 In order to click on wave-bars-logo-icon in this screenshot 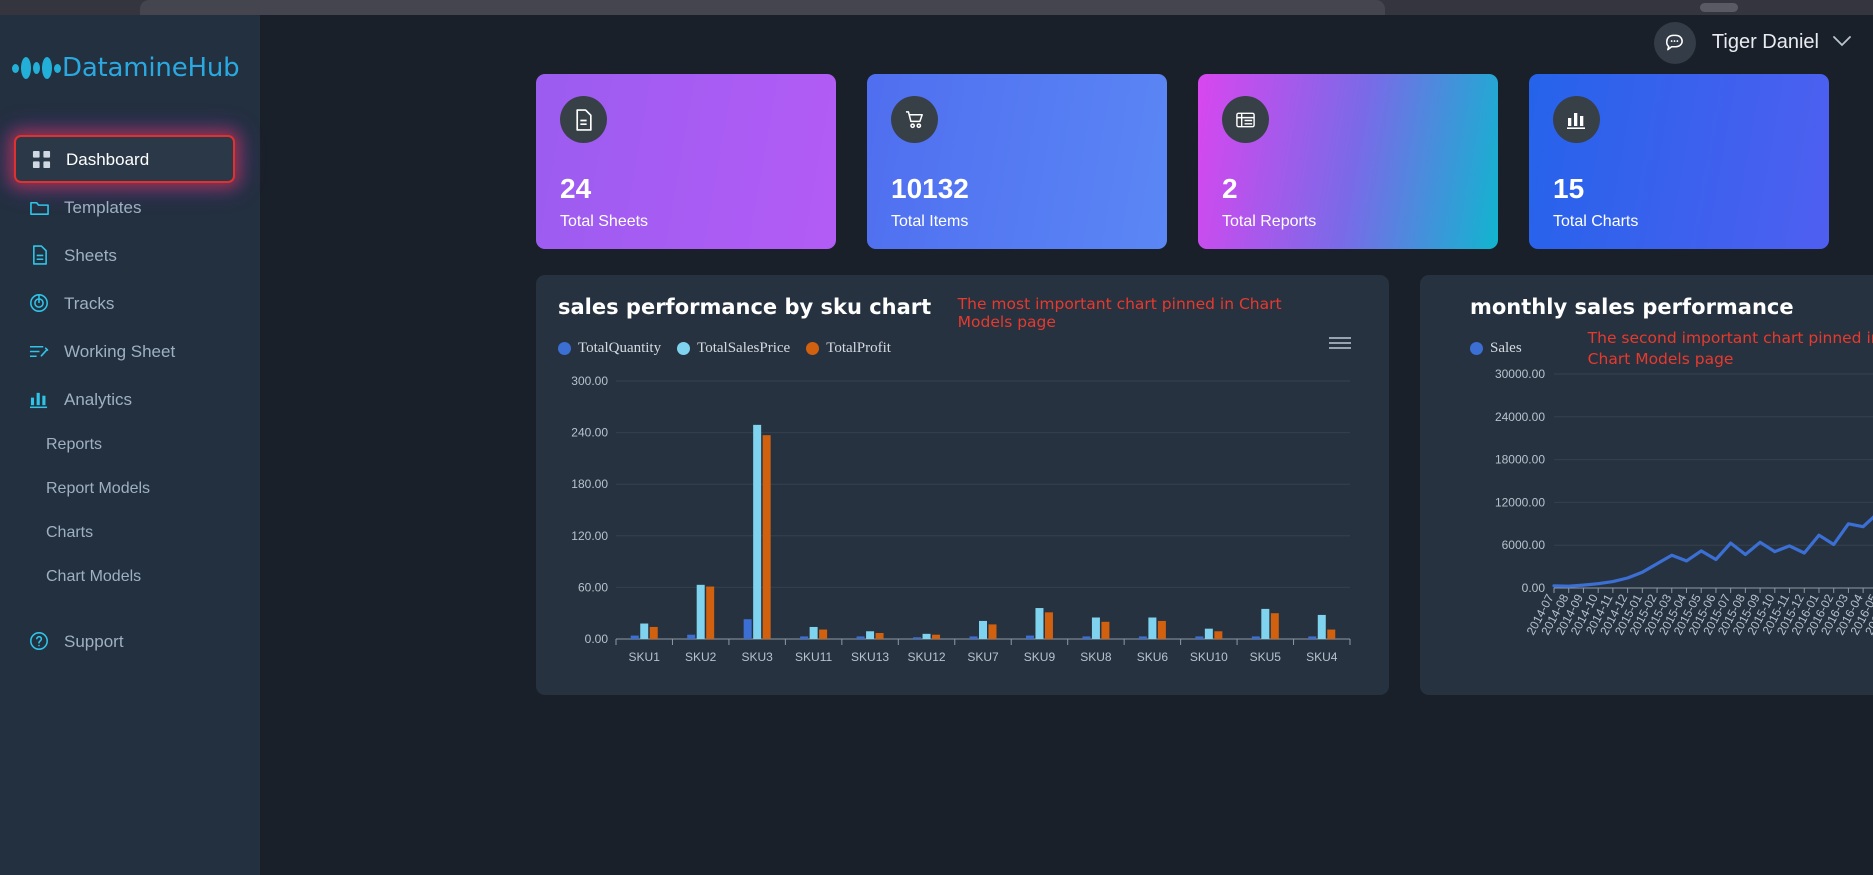, I will do `click(36, 68)`.